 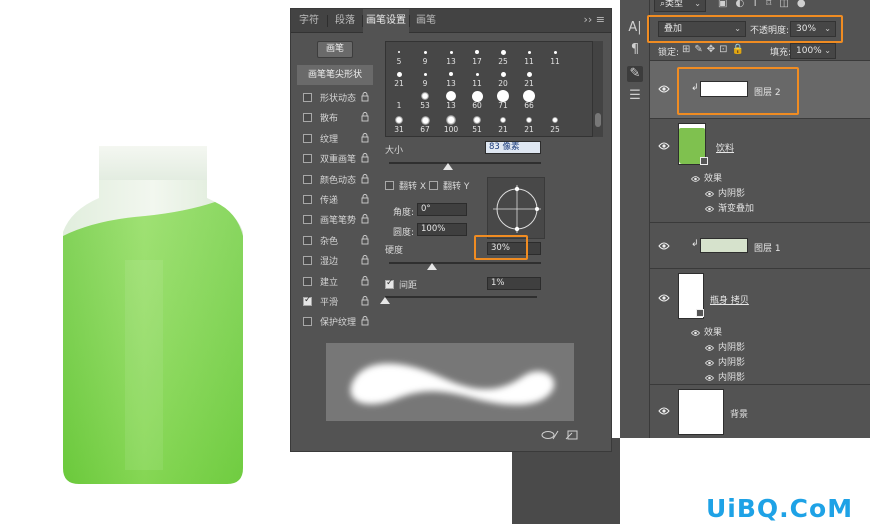 I want to click on effect-row: 渐变叠加, so click(x=729, y=208).